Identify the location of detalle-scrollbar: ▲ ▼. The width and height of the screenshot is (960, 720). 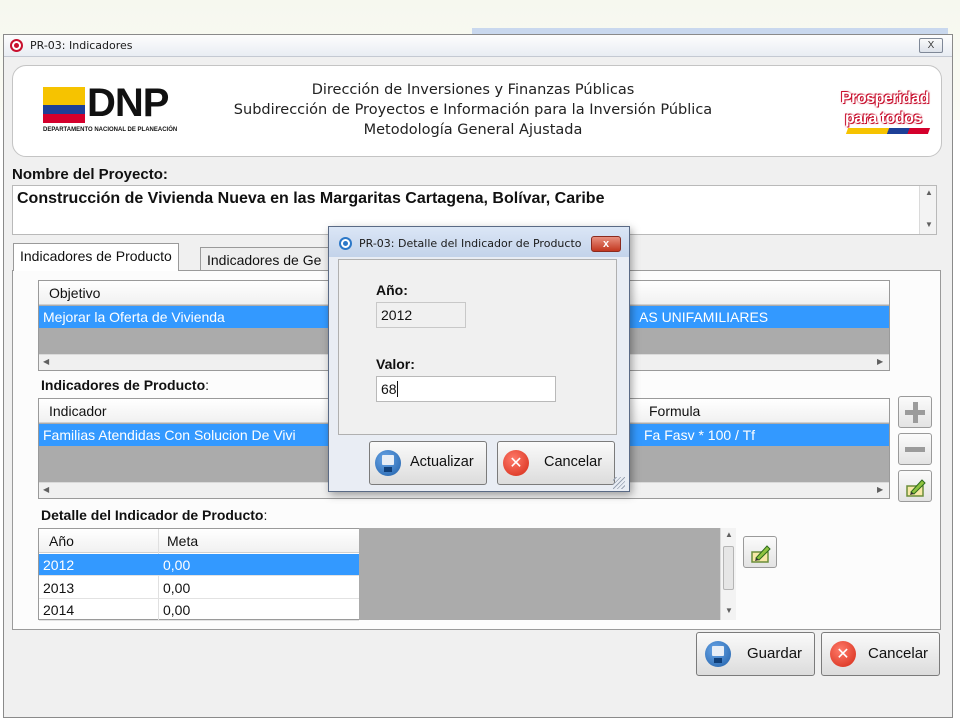
(728, 574).